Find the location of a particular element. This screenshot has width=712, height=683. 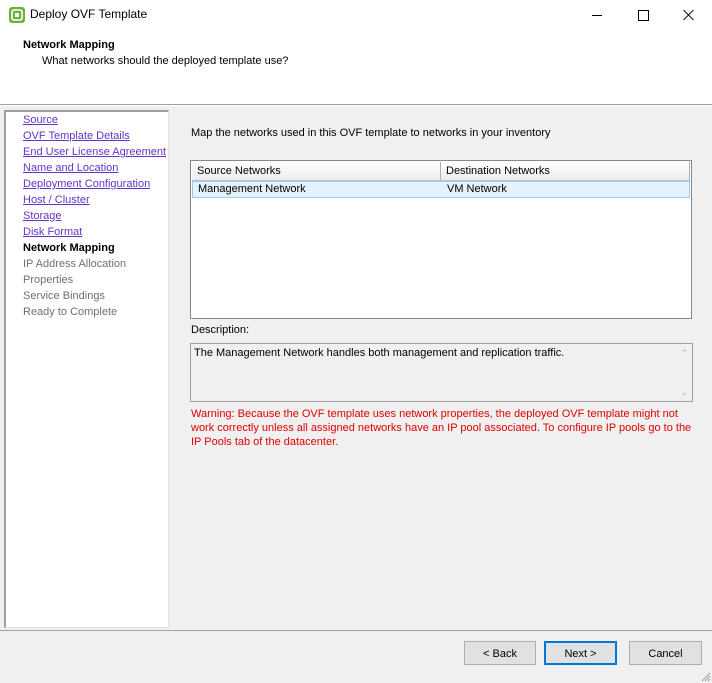

nav-step-properties: Properties is located at coordinates (48, 280).